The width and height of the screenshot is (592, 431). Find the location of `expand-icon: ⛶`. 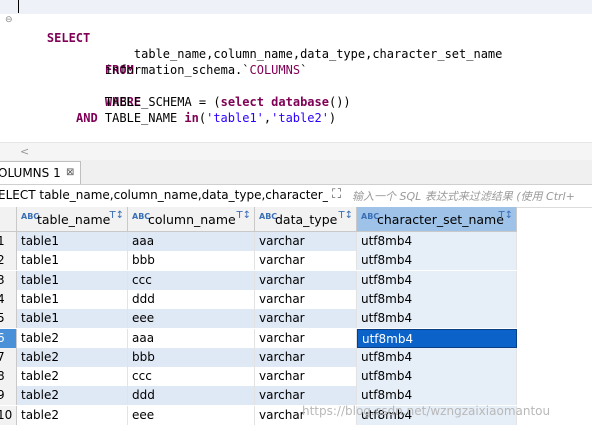

expand-icon: ⛶ is located at coordinates (336, 194).